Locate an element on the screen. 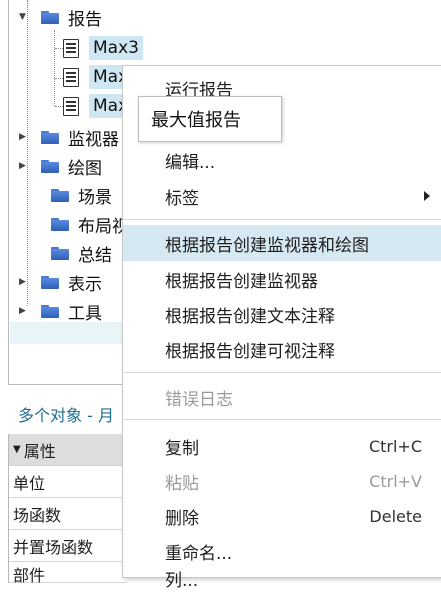  tree-item-representations: ▶ 表示 is located at coordinates (60, 282).